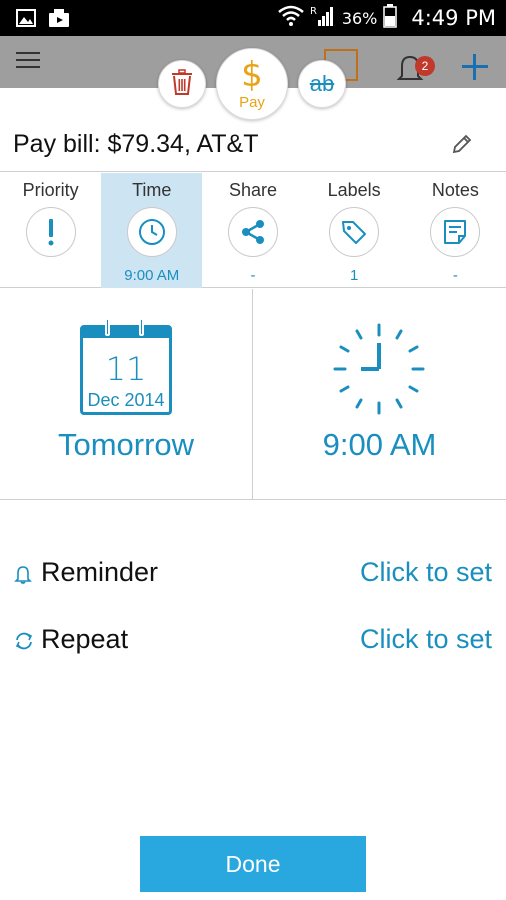 The image size is (506, 900). I want to click on tab-time: Time 9:00 AM, so click(152, 230).